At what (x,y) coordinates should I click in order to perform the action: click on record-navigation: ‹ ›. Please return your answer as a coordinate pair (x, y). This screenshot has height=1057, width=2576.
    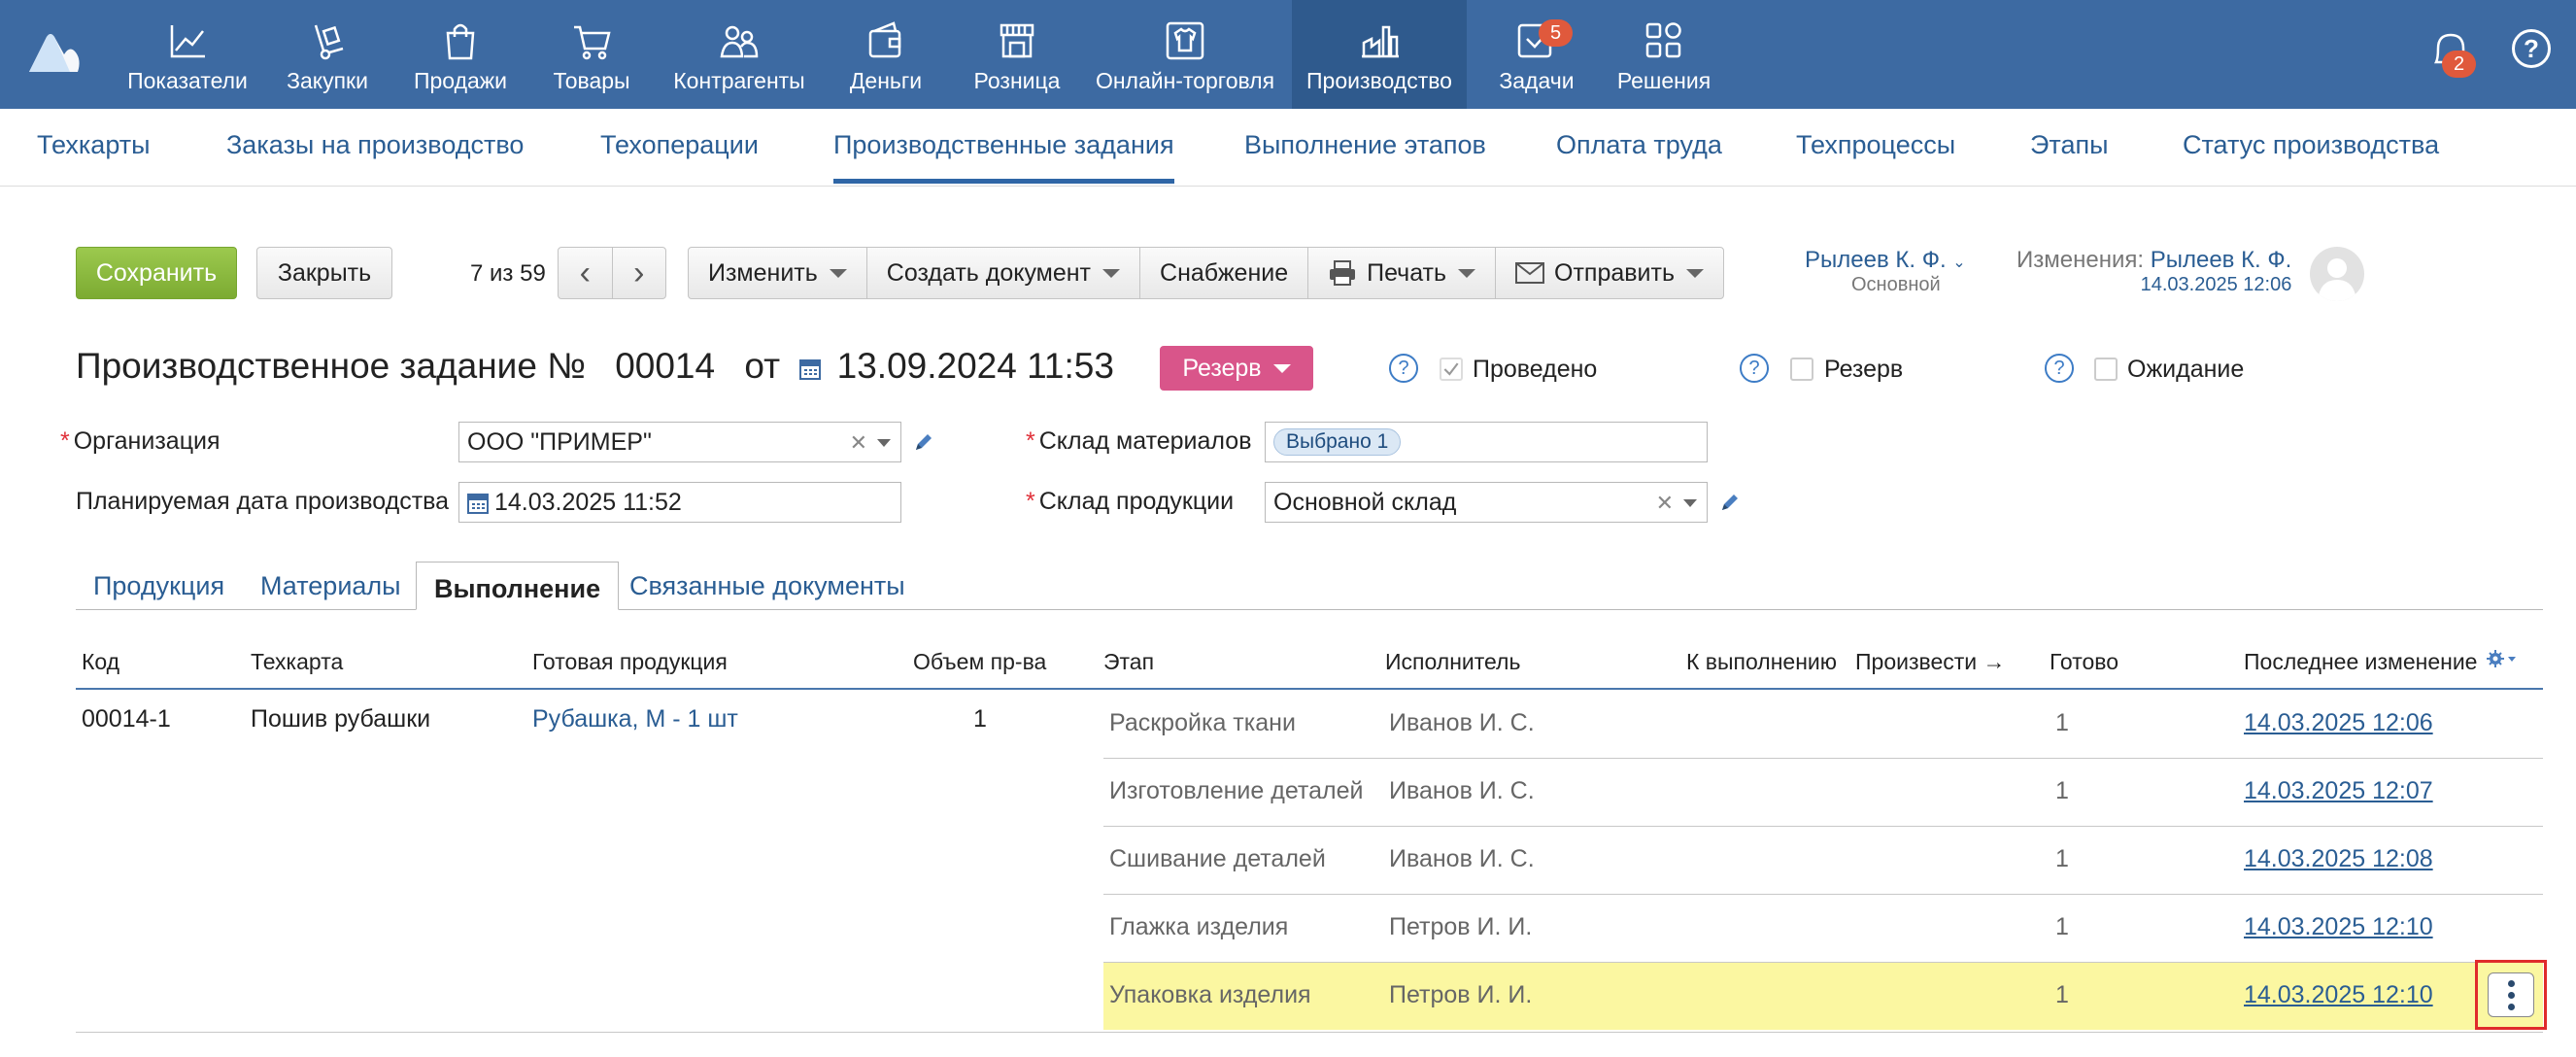
    Looking at the image, I should click on (612, 273).